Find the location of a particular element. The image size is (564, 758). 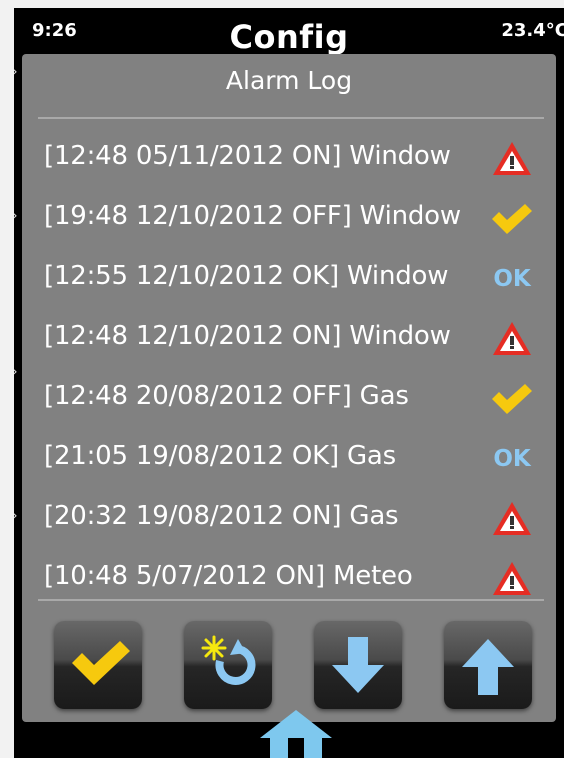

log-entry: [20:32 19/08/2012 ON] Gas is located at coordinates (289, 521).